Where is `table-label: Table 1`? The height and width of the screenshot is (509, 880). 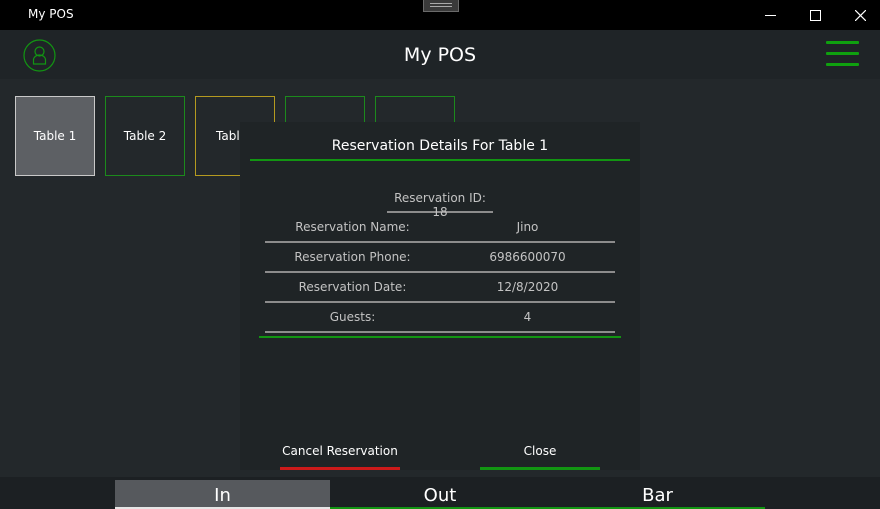
table-label: Table 1 is located at coordinates (55, 136).